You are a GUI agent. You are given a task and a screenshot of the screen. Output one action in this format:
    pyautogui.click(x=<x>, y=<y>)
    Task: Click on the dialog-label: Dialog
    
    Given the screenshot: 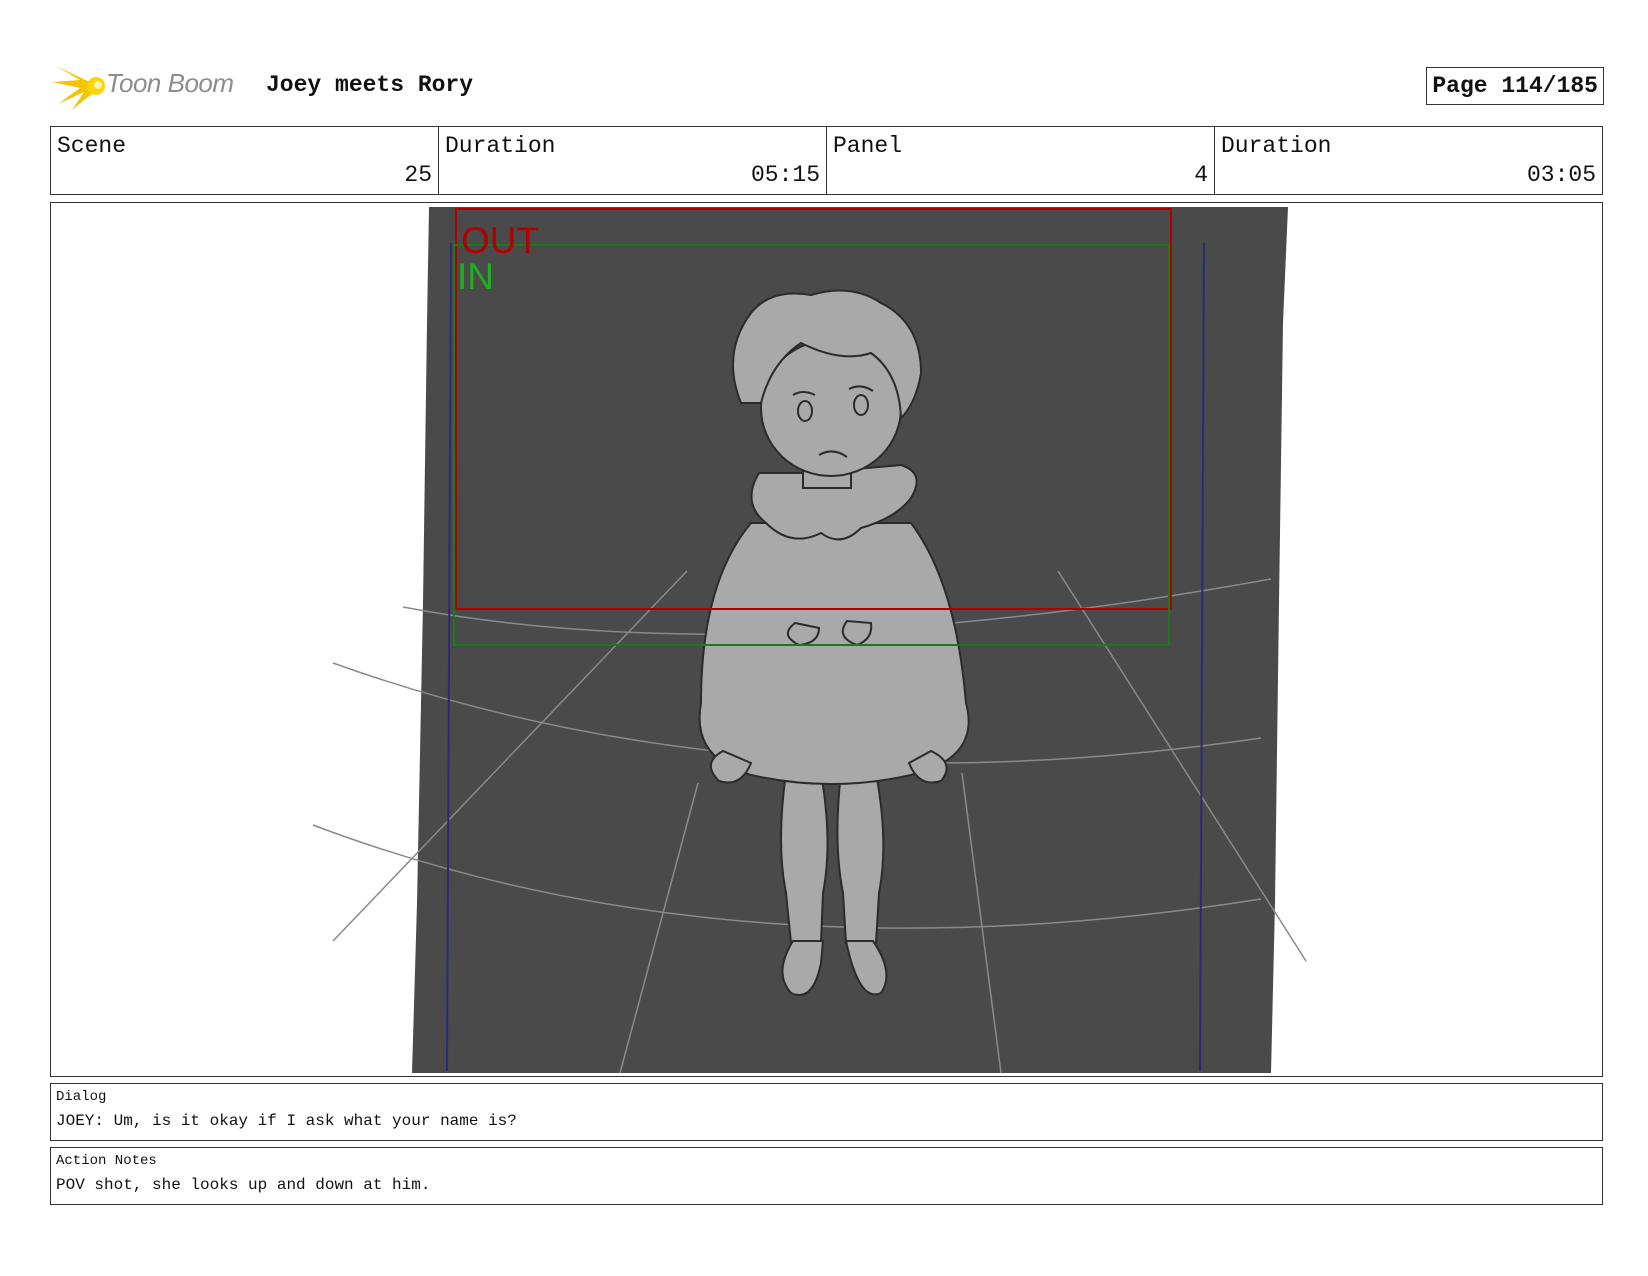 What is the action you would take?
    pyautogui.click(x=81, y=1097)
    